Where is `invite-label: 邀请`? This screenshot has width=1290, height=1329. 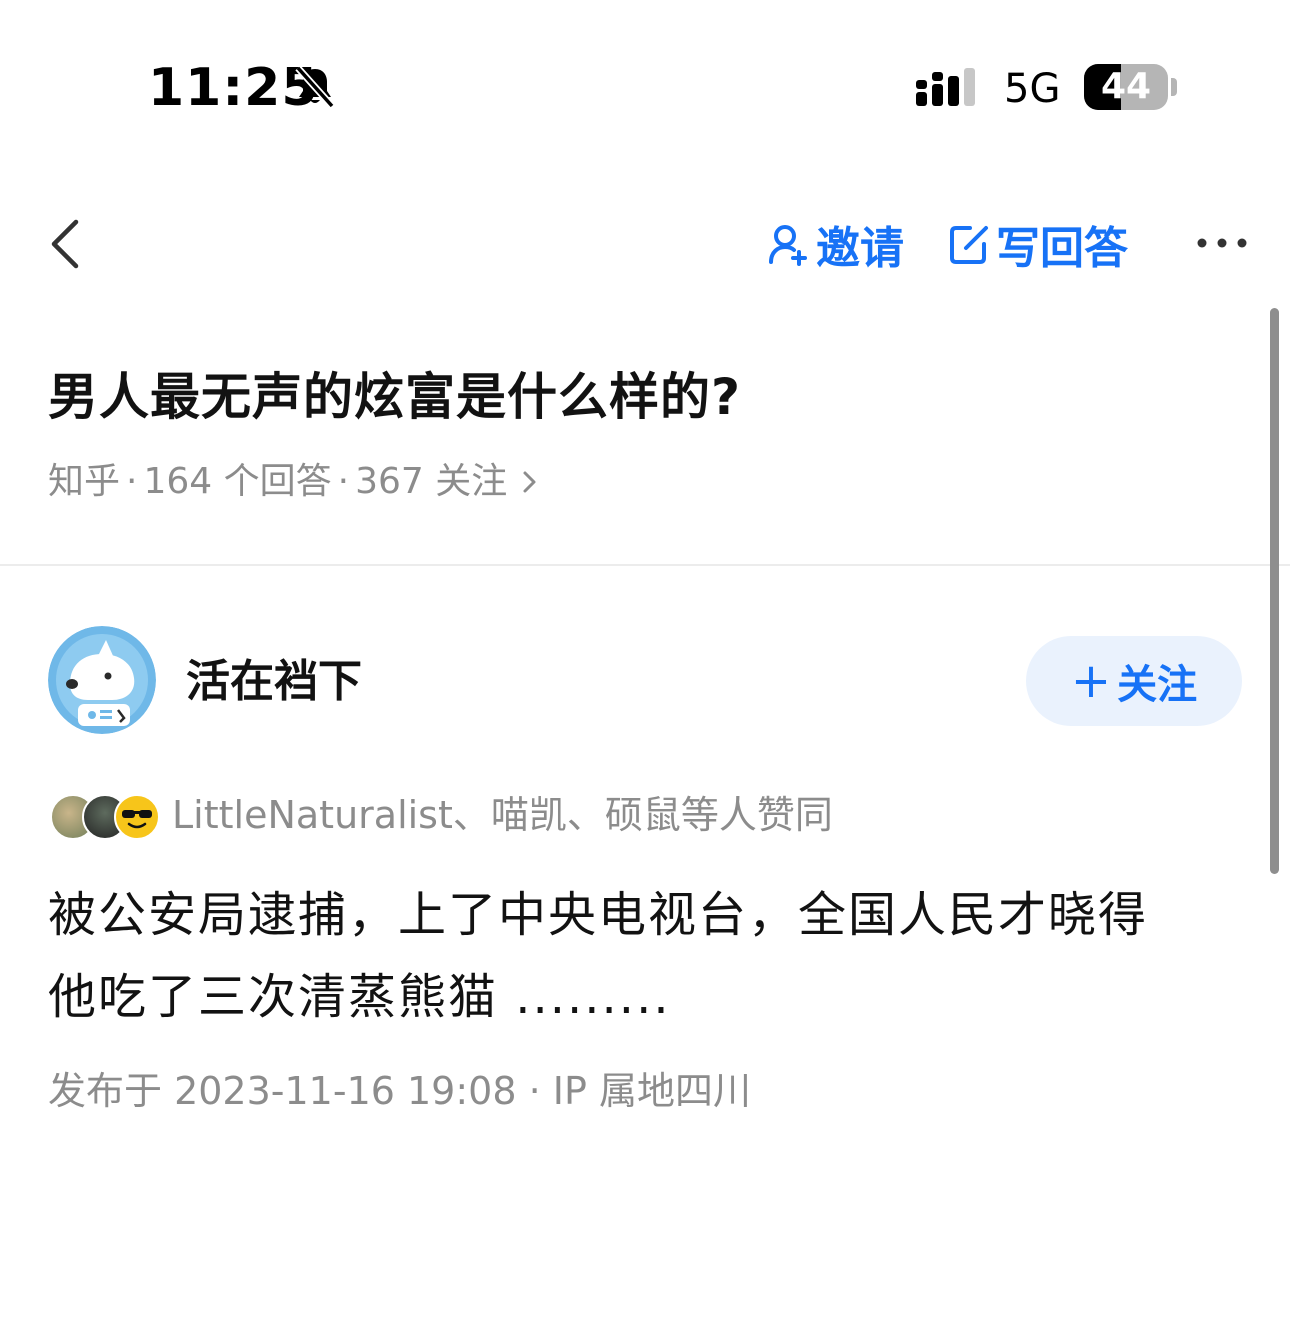
invite-label: 邀请 is located at coordinates (860, 248).